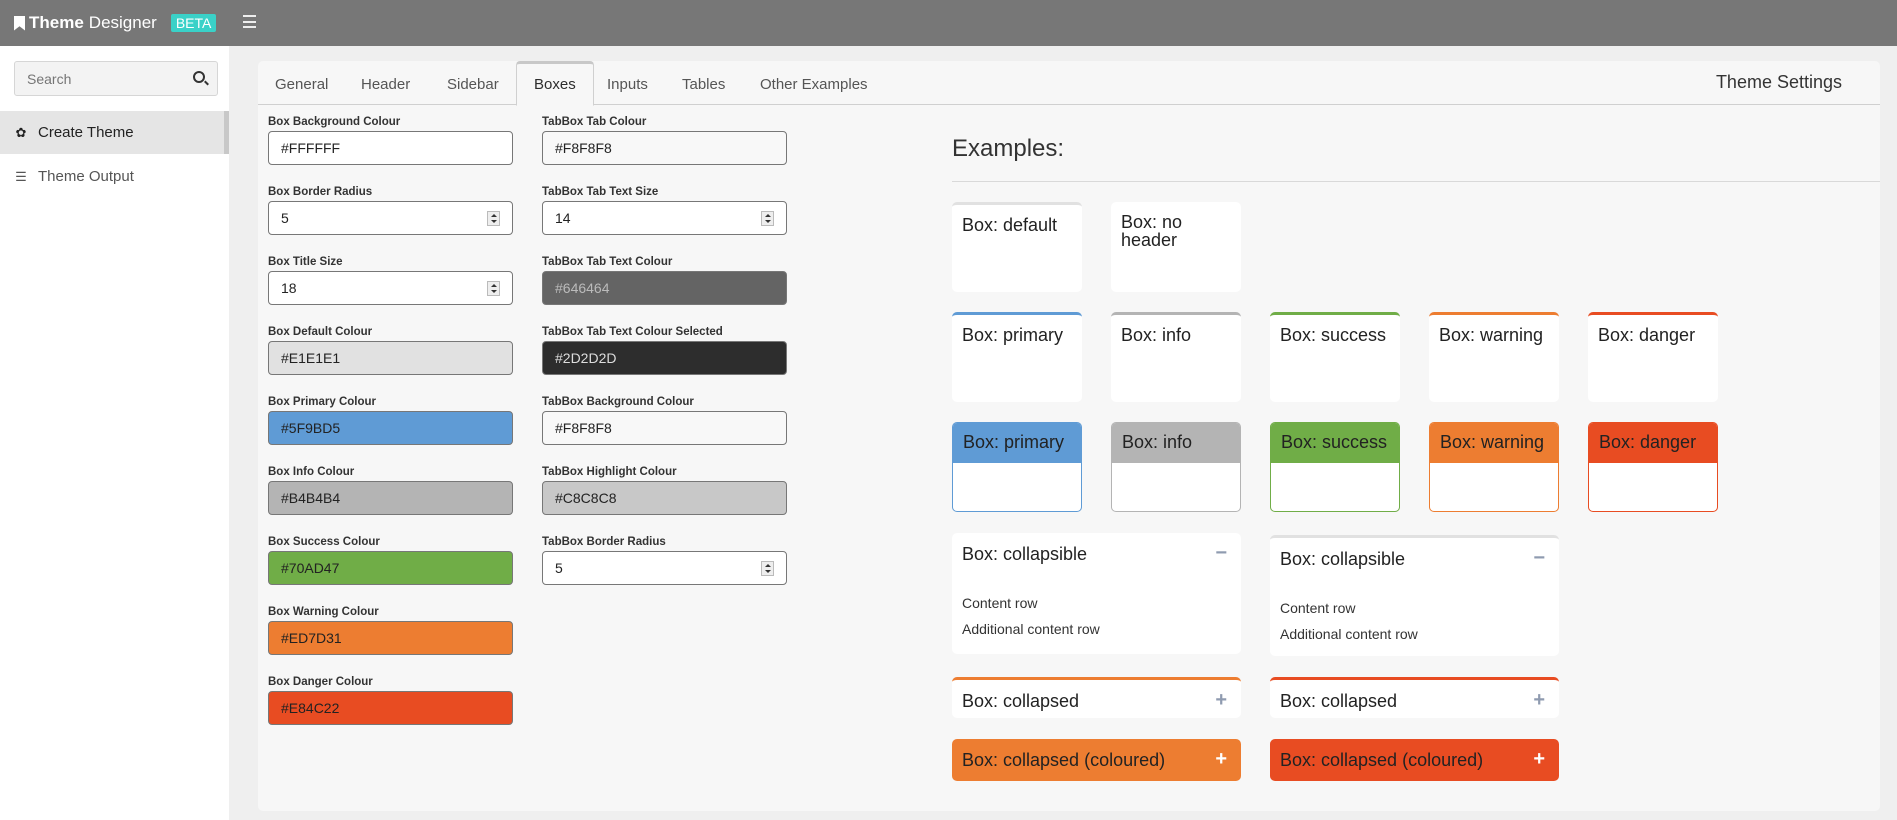 The height and width of the screenshot is (820, 1897). I want to click on colour-input: #E1E1E1, so click(390, 358).